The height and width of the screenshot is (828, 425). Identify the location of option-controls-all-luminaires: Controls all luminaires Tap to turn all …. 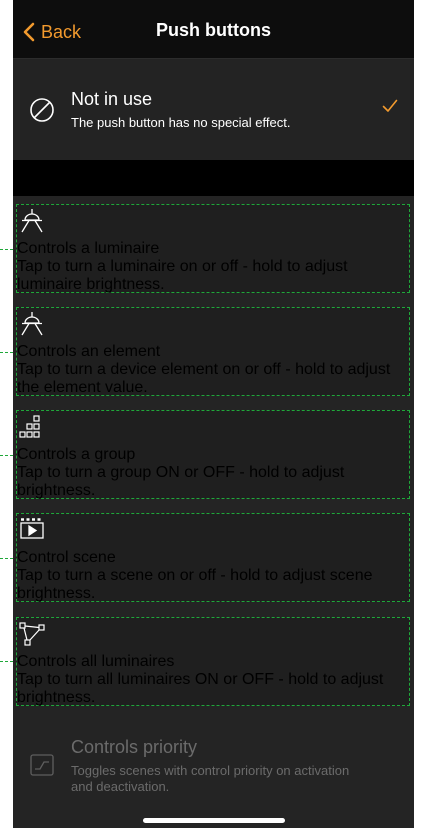
(213, 661).